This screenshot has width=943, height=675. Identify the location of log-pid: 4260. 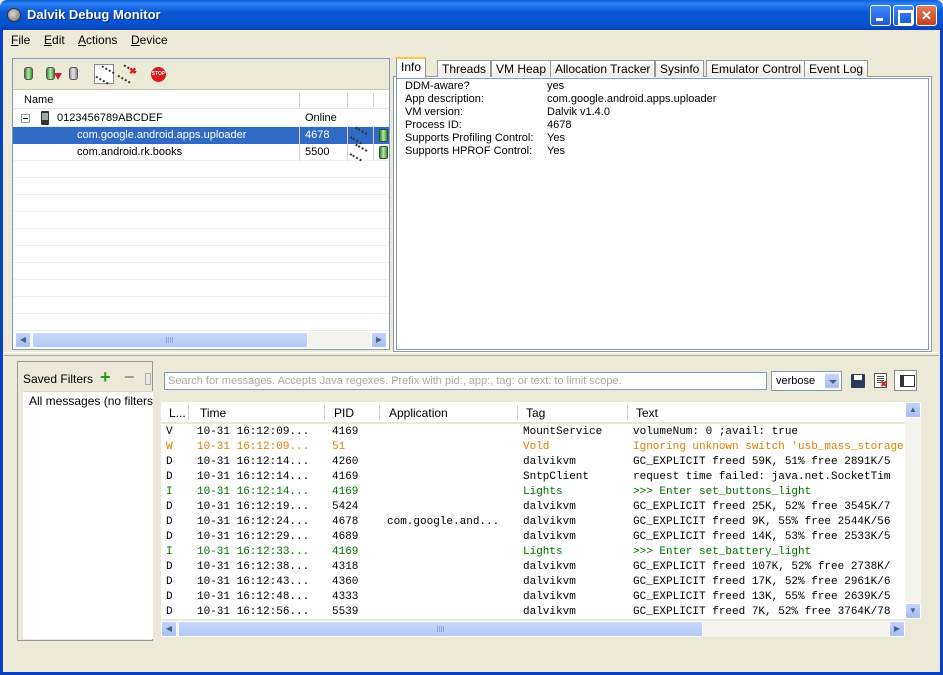
(345, 462).